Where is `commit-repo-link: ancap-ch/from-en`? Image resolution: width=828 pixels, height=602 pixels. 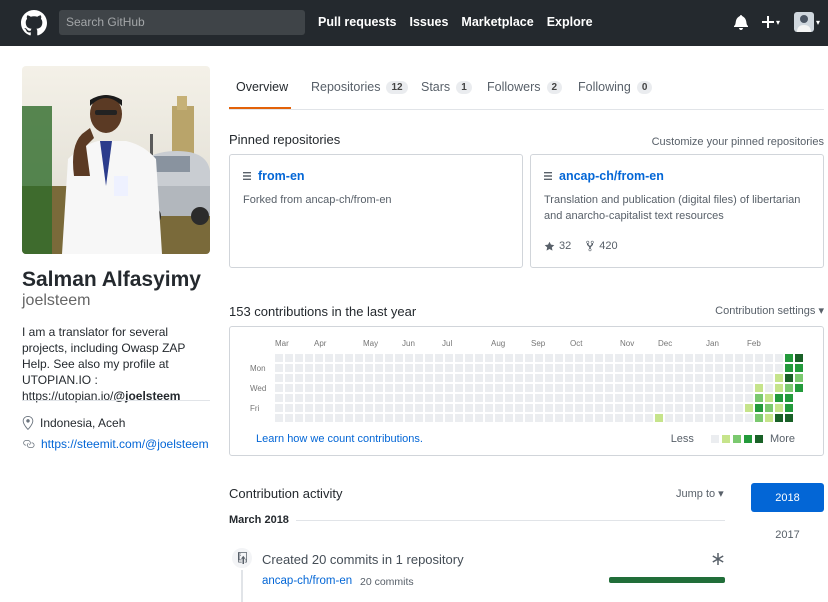
commit-repo-link: ancap-ch/from-en is located at coordinates (307, 581).